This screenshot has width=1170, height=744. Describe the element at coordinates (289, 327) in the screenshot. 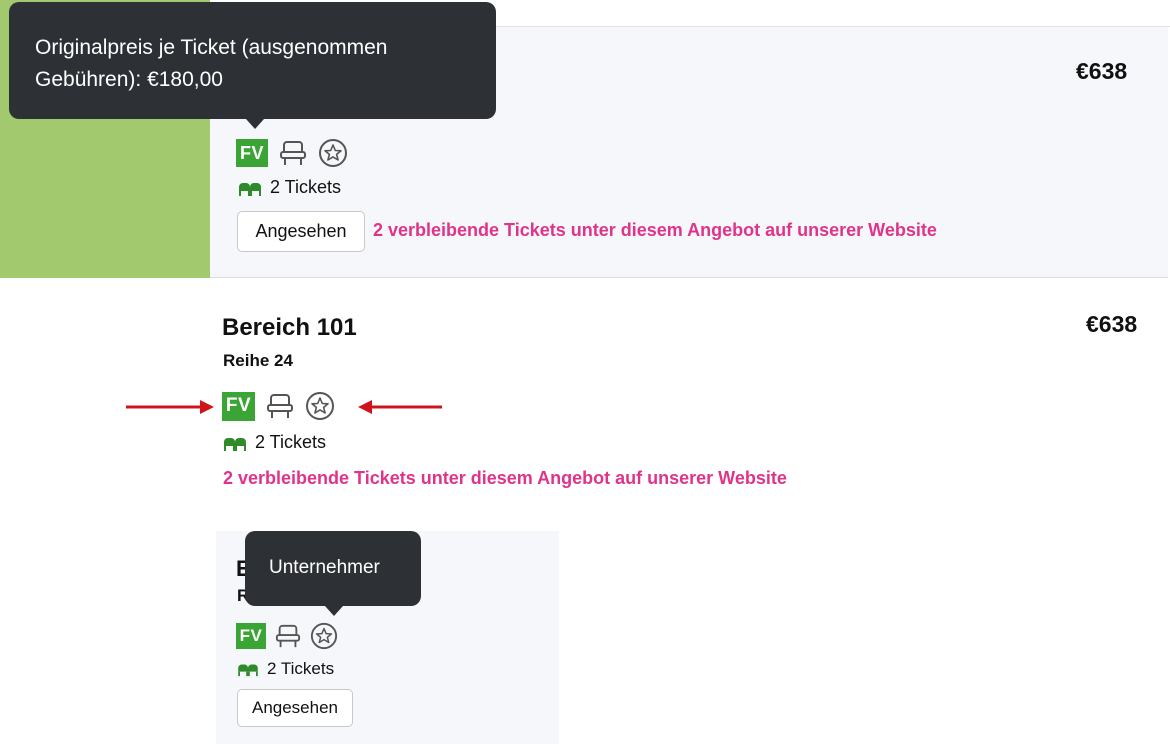

I see `listing-2-section: Bereich 101` at that location.